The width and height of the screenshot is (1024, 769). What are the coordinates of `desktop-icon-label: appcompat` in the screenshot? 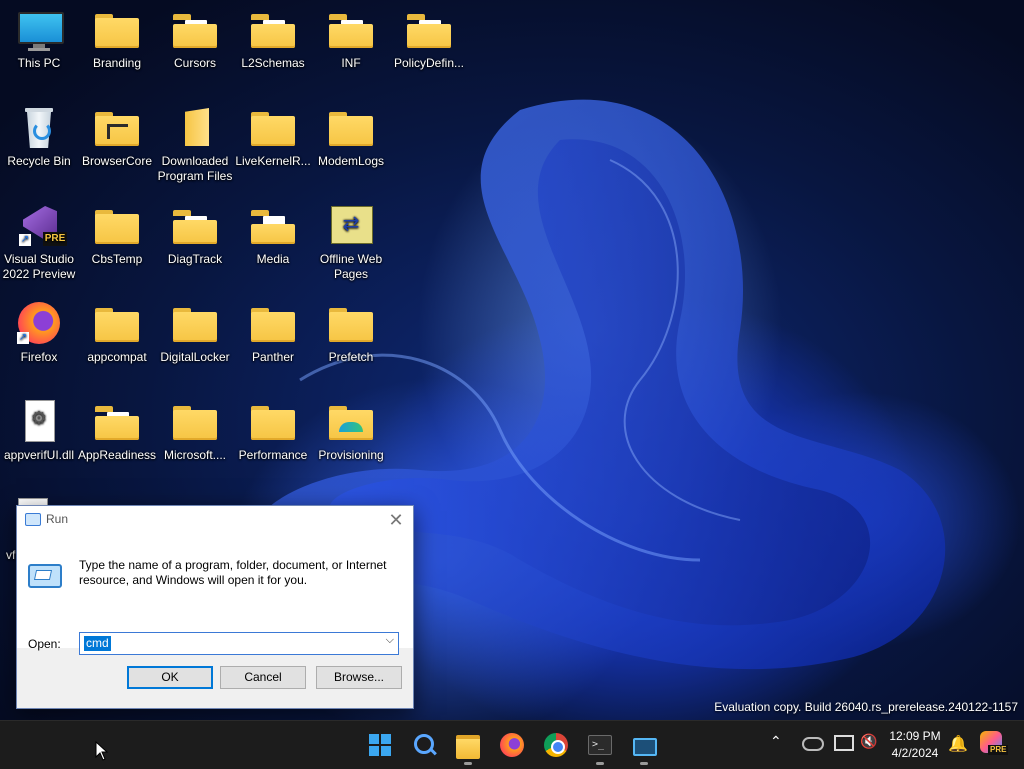 It's located at (117, 357).